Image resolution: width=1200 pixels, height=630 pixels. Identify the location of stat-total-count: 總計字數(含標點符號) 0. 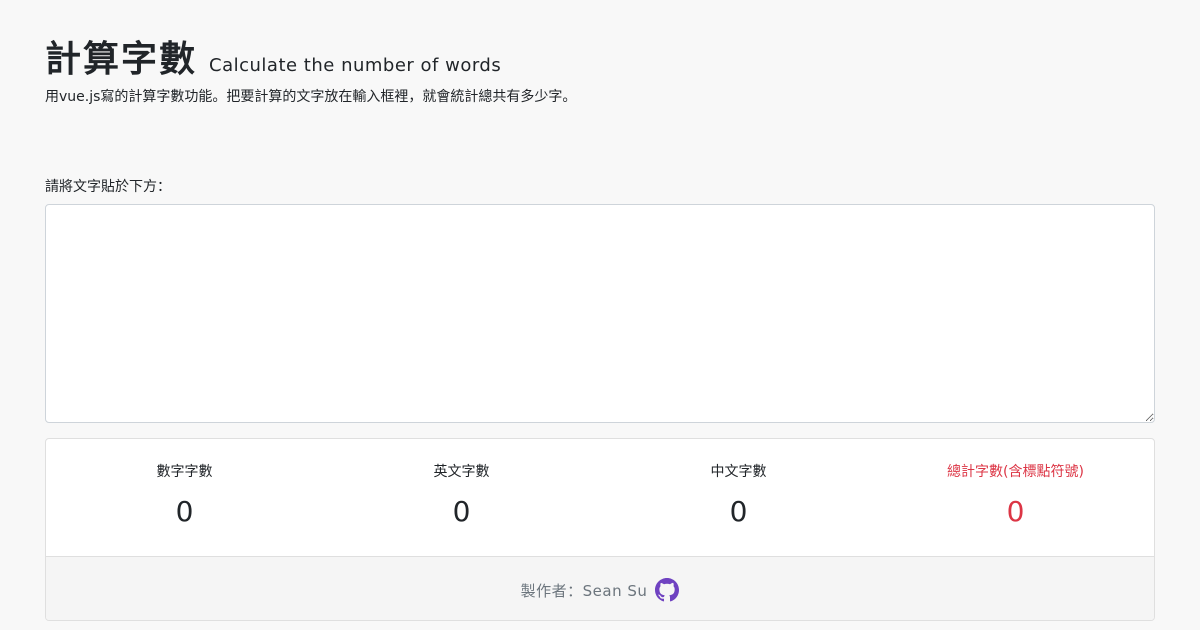
(1015, 497).